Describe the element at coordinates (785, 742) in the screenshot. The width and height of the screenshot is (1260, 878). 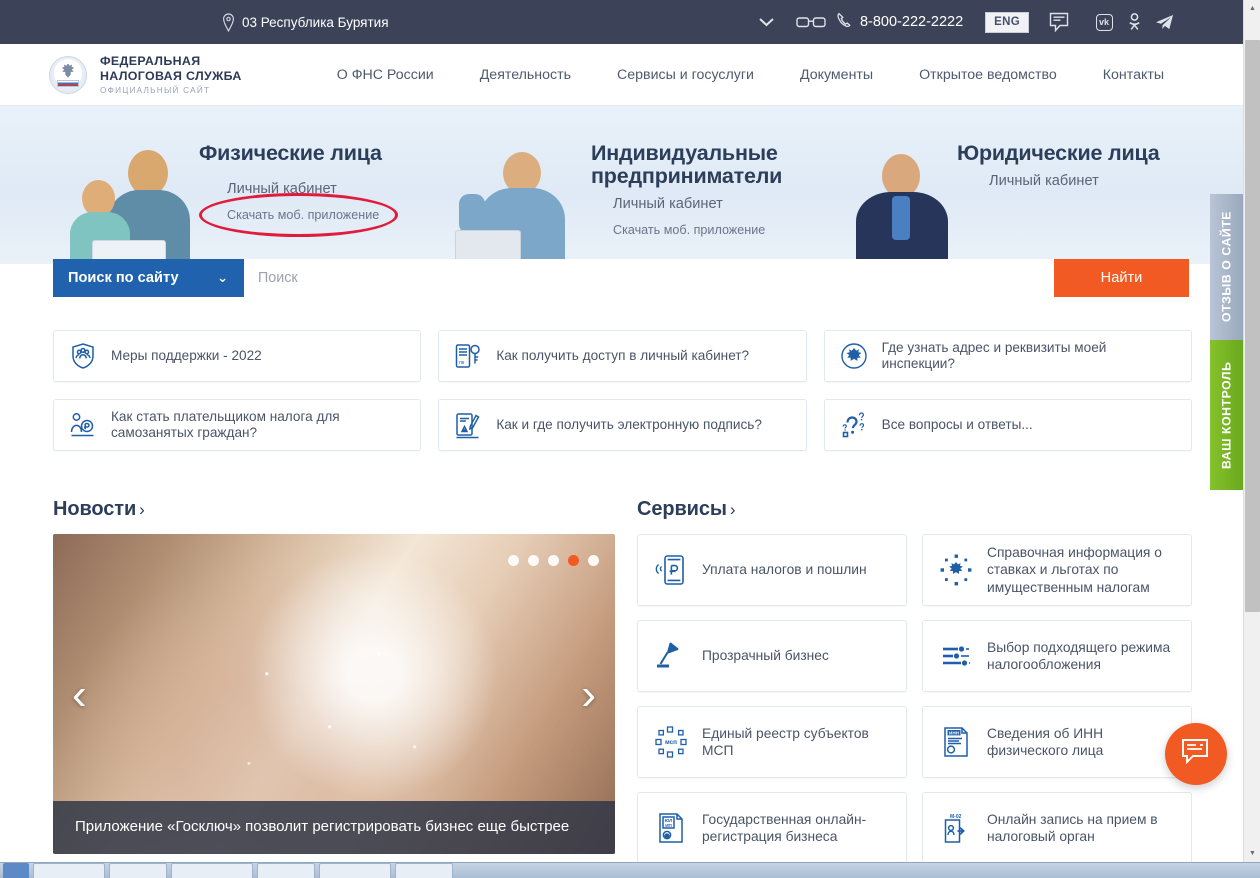
I see `service-label: Единый реестр субъектов МСП` at that location.